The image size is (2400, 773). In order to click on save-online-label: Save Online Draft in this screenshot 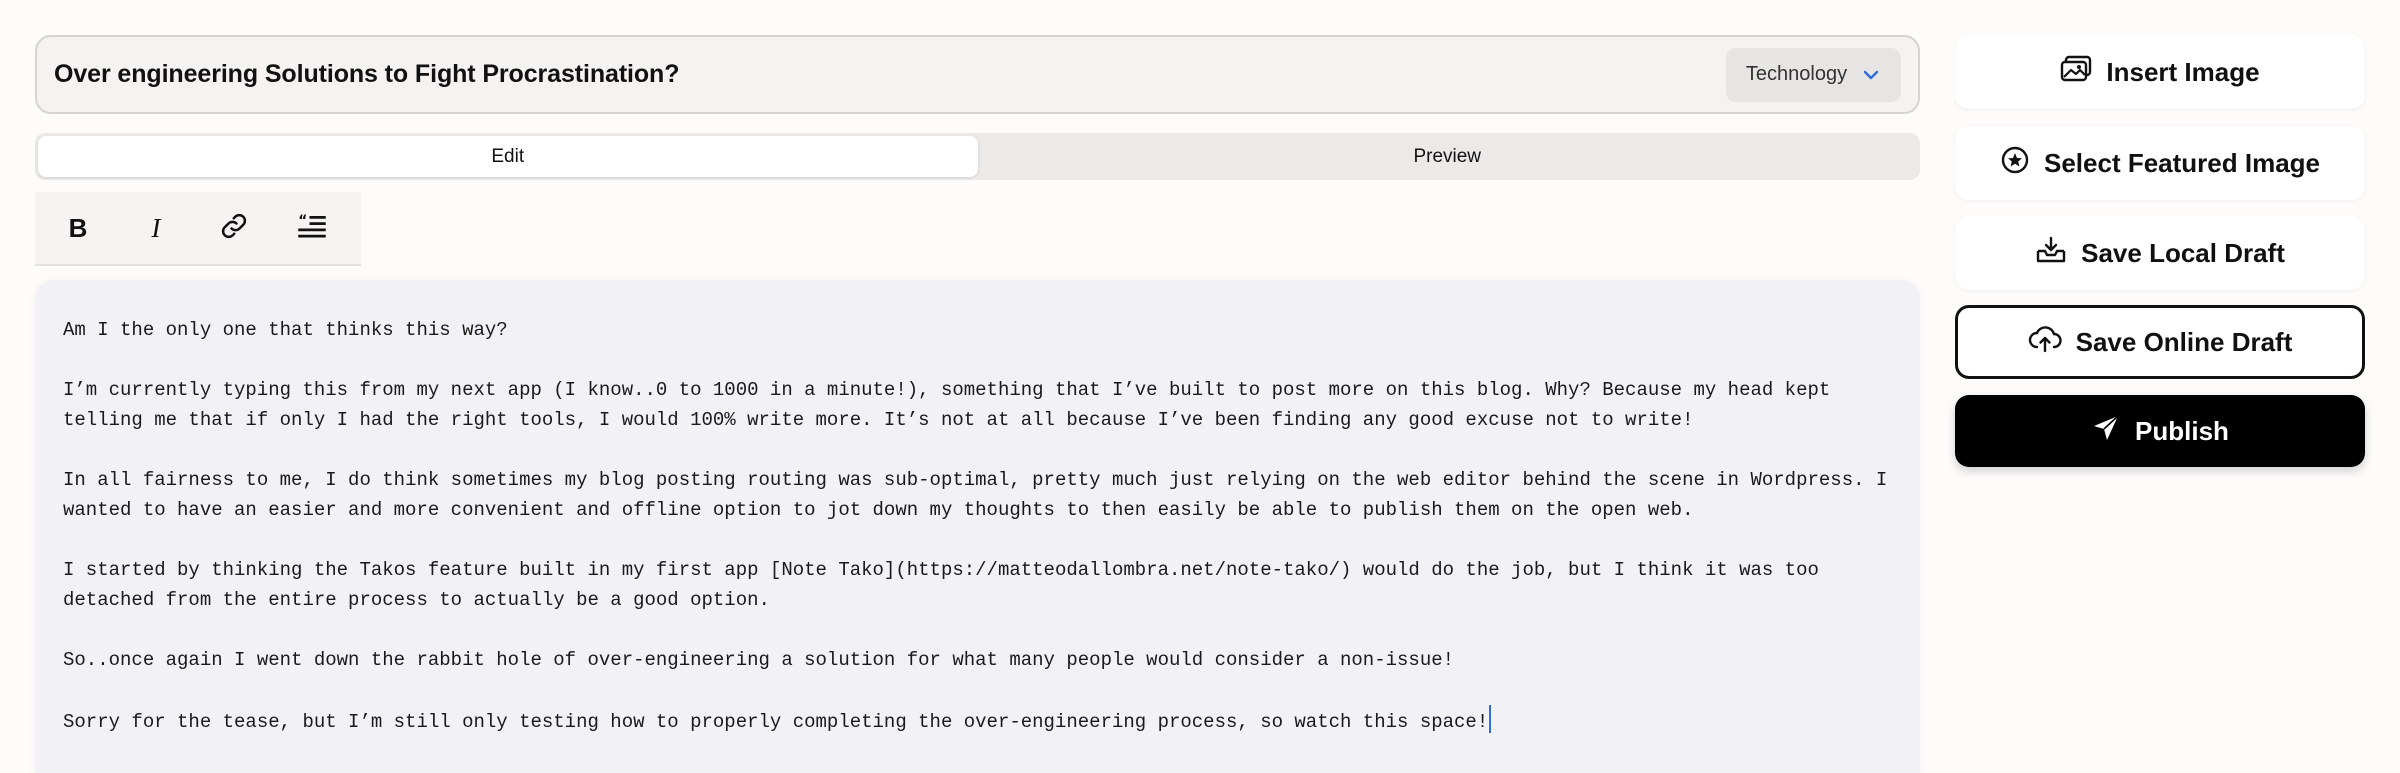, I will do `click(2184, 341)`.